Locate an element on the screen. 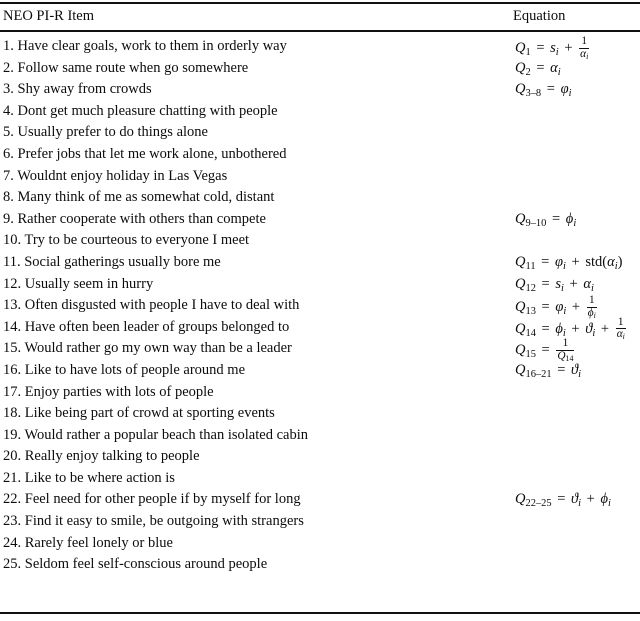  table-row: 7. Wouldnt enjoy holiday in Las Vegas is located at coordinates (320, 177).